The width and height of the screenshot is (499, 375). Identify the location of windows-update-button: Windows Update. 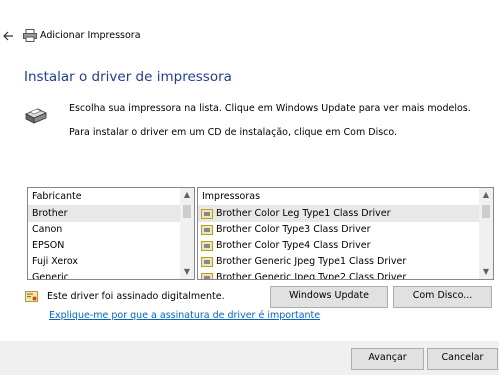
(329, 297).